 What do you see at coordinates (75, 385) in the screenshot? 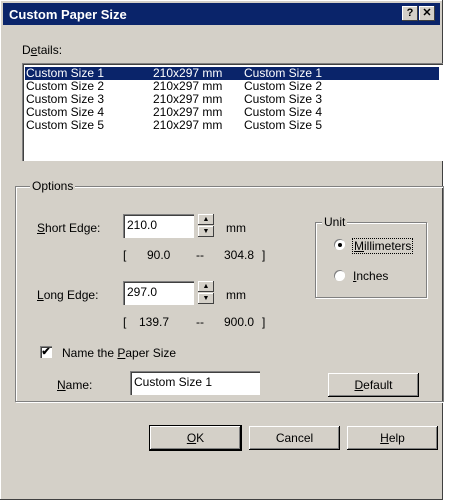
I see `name-label: Name:` at bounding box center [75, 385].